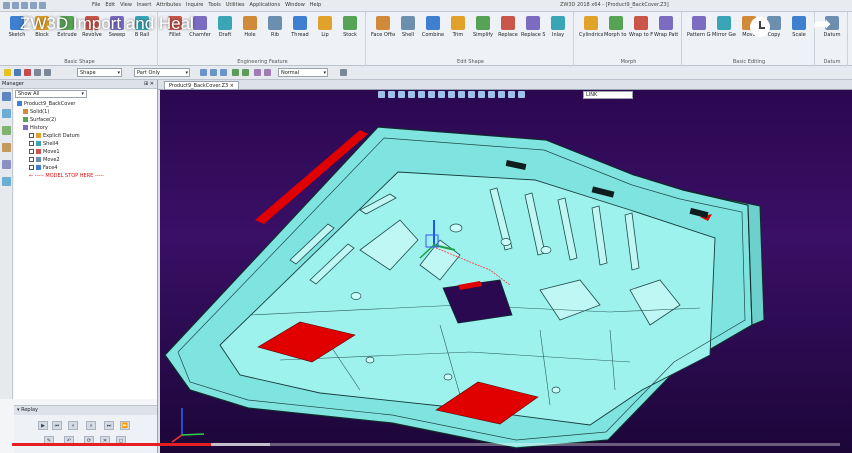 This screenshot has width=852, height=453. What do you see at coordinates (225, 23) in the screenshot?
I see `draft-icon` at bounding box center [225, 23].